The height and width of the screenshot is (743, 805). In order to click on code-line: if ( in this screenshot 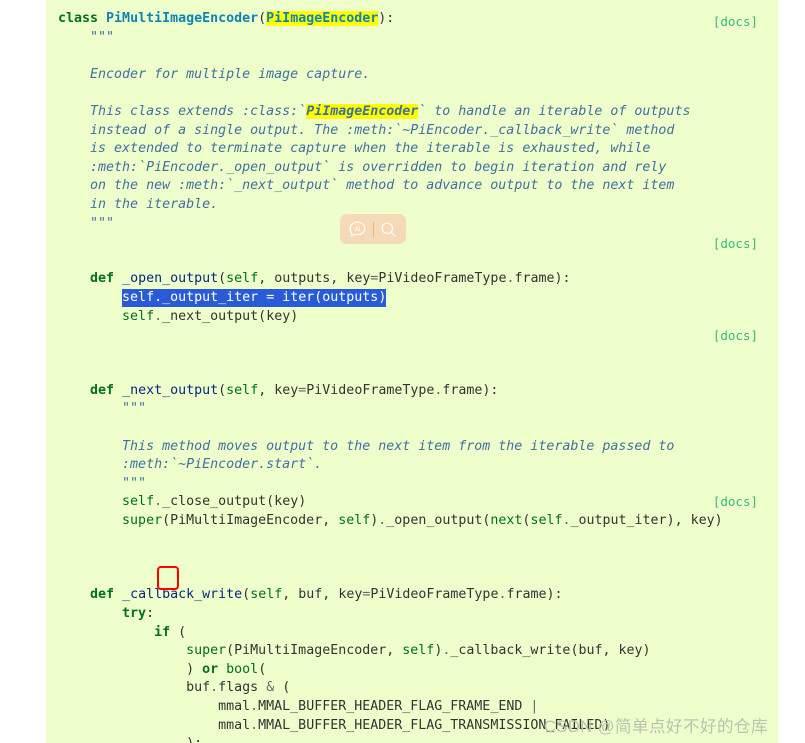, I will do `click(170, 632)`.